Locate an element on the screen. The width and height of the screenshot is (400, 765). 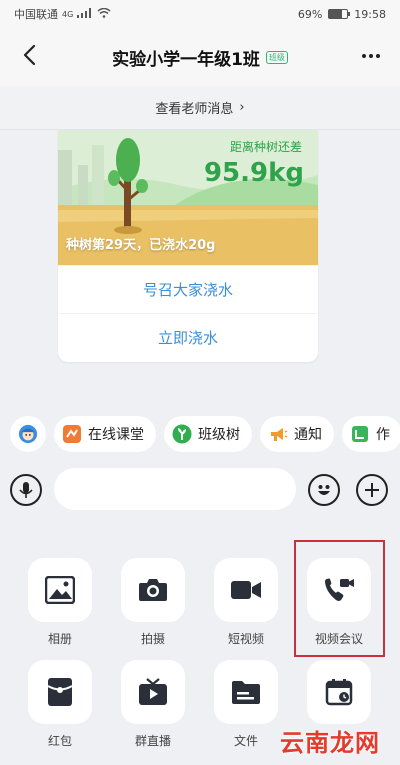
image-icon is located at coordinates (60, 590).